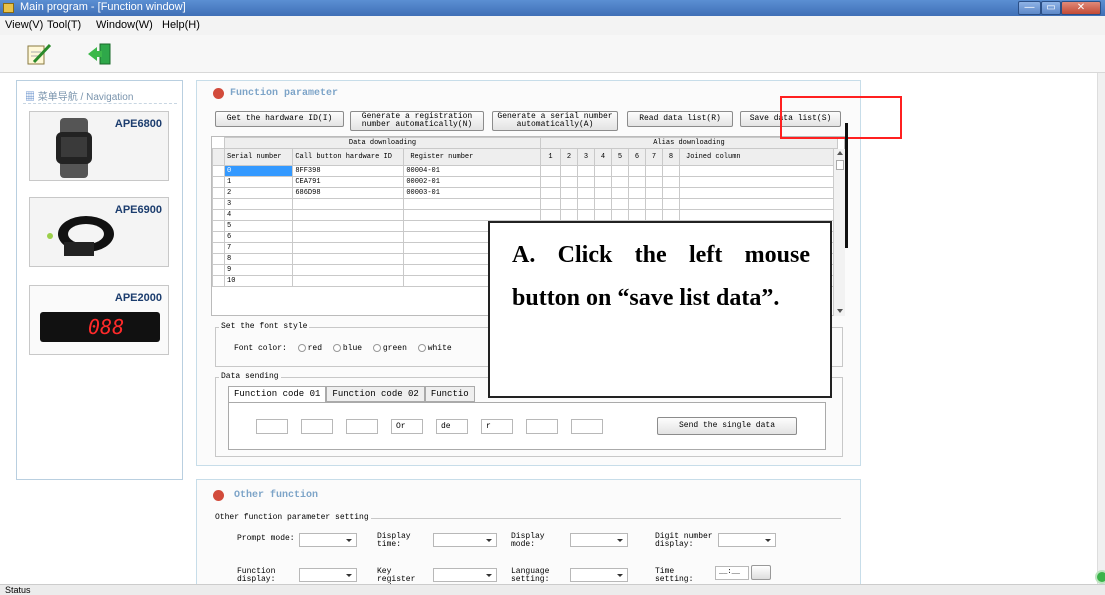 The width and height of the screenshot is (1105, 595). What do you see at coordinates (348, 182) in the screenshot?
I see `cell-hardware-id: CEA791` at bounding box center [348, 182].